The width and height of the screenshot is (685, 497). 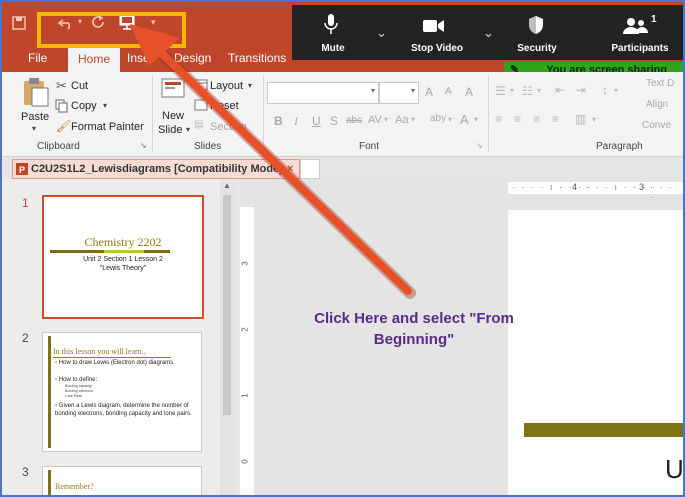 What do you see at coordinates (414, 329) in the screenshot?
I see `annotation-instruction: Click Here and select "From Beginning"` at bounding box center [414, 329].